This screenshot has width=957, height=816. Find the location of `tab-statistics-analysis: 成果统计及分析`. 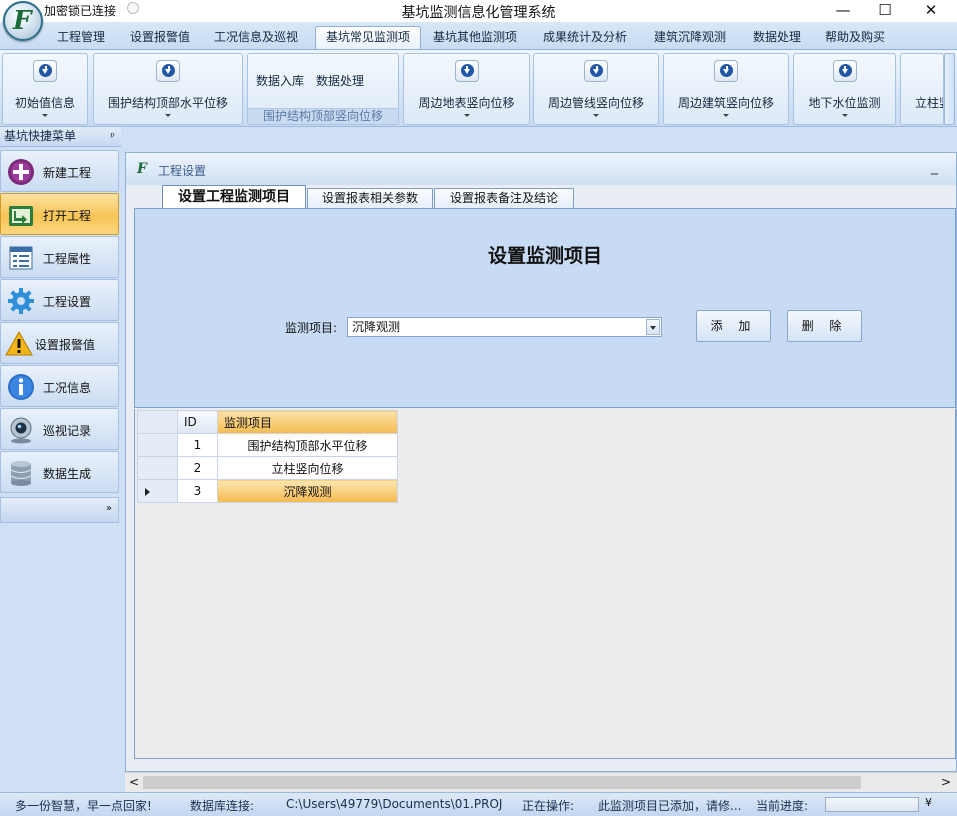

tab-statistics-analysis: 成果统计及分析 is located at coordinates (585, 38).